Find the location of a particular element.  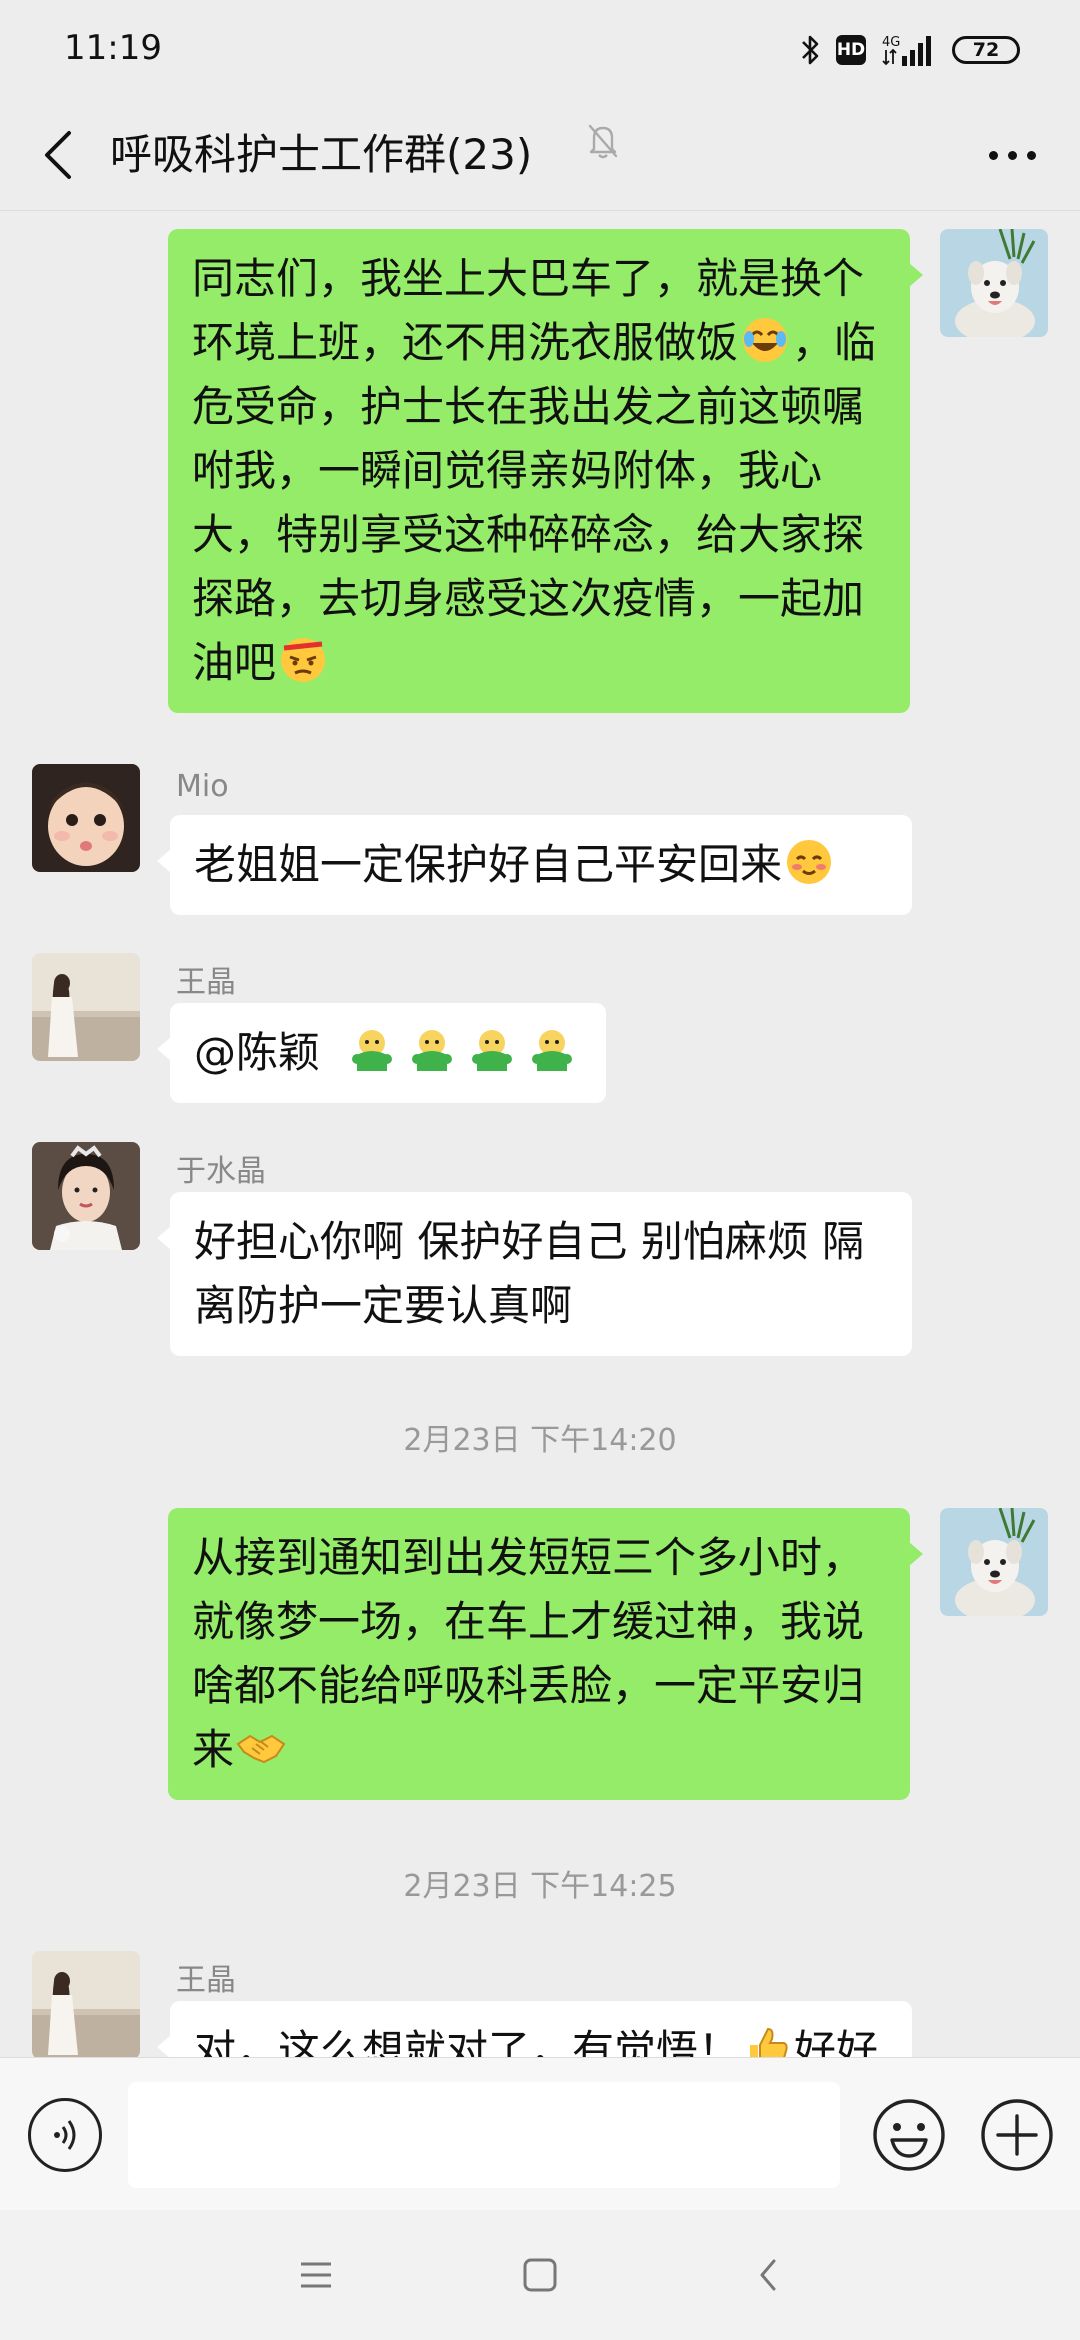

avatar-yushuijing is located at coordinates (86, 1196).